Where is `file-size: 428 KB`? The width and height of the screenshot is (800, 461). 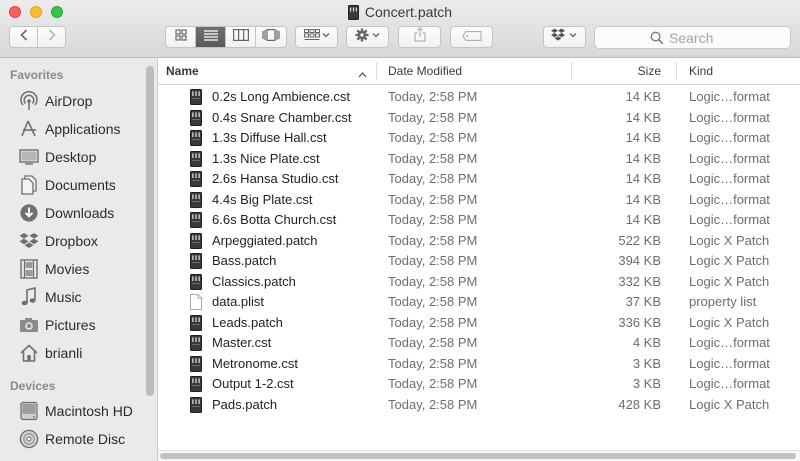
file-size: 428 KB is located at coordinates (639, 404).